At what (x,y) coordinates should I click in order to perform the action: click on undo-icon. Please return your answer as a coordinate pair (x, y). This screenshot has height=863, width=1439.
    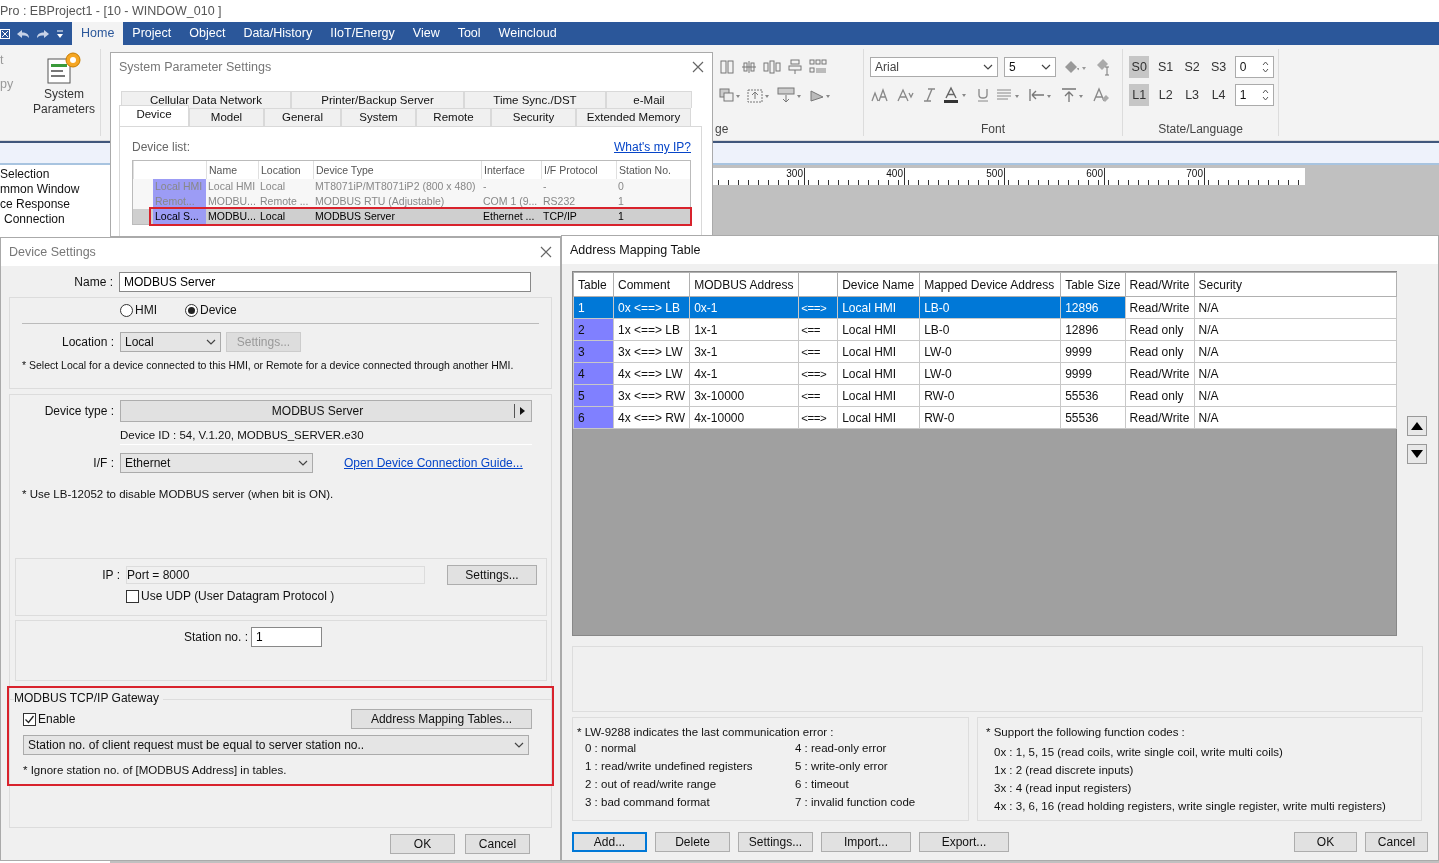
    Looking at the image, I should click on (23, 33).